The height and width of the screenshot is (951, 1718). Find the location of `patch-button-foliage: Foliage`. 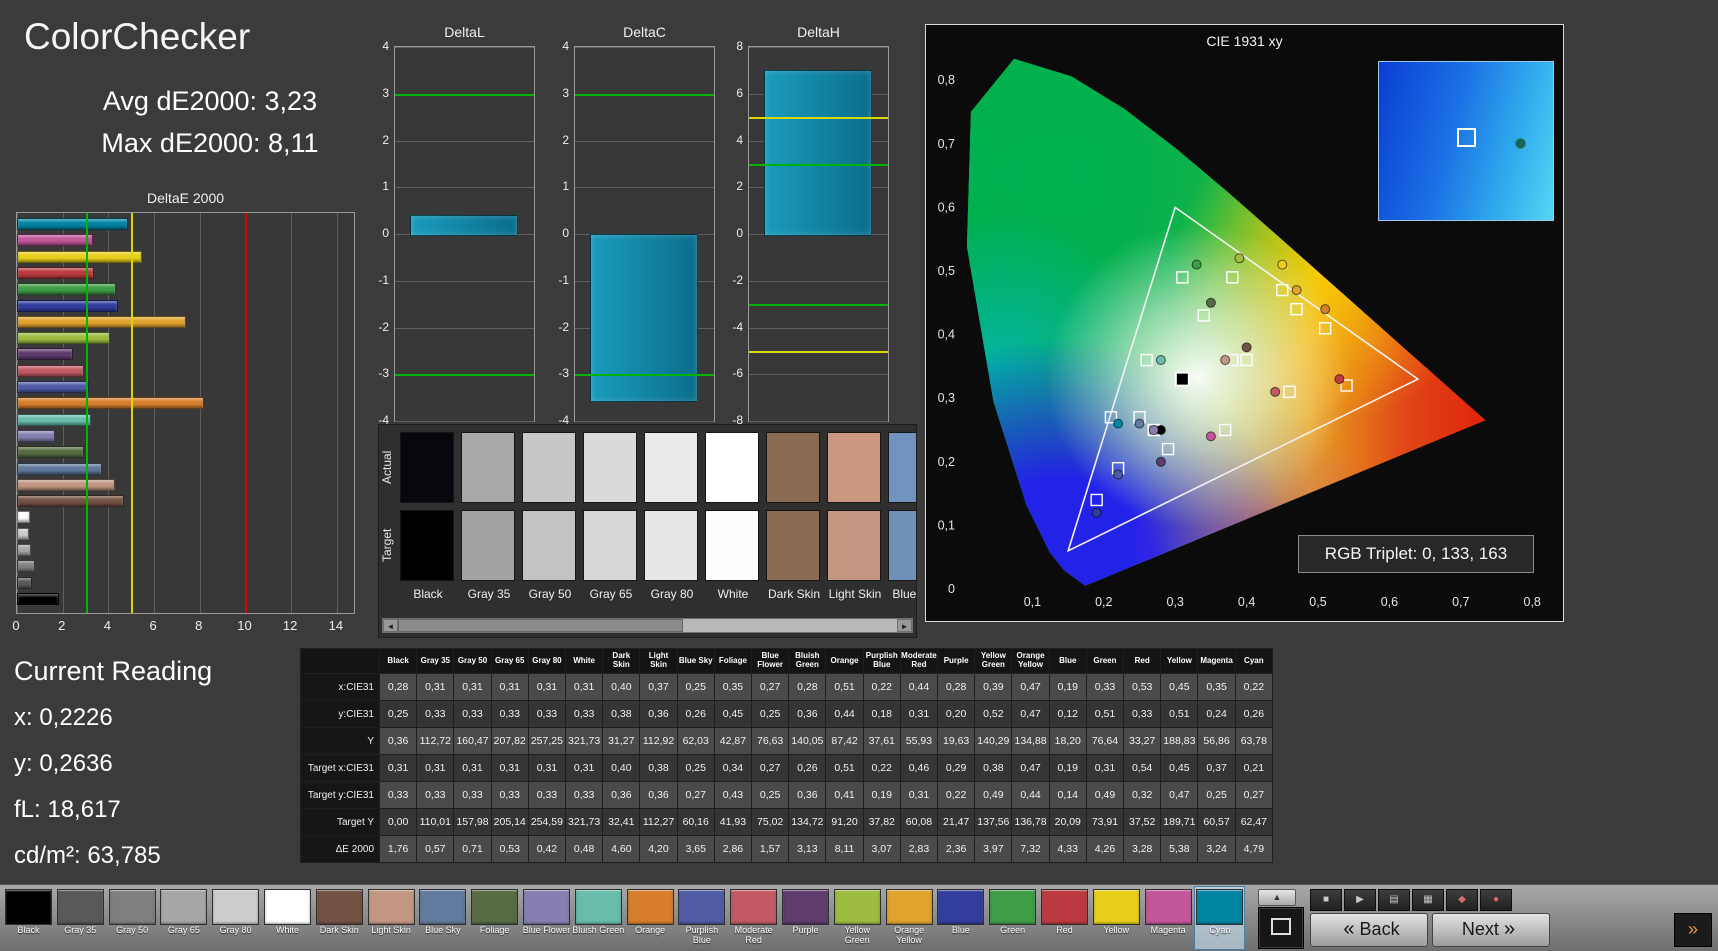

patch-button-foliage: Foliage is located at coordinates (494, 918).